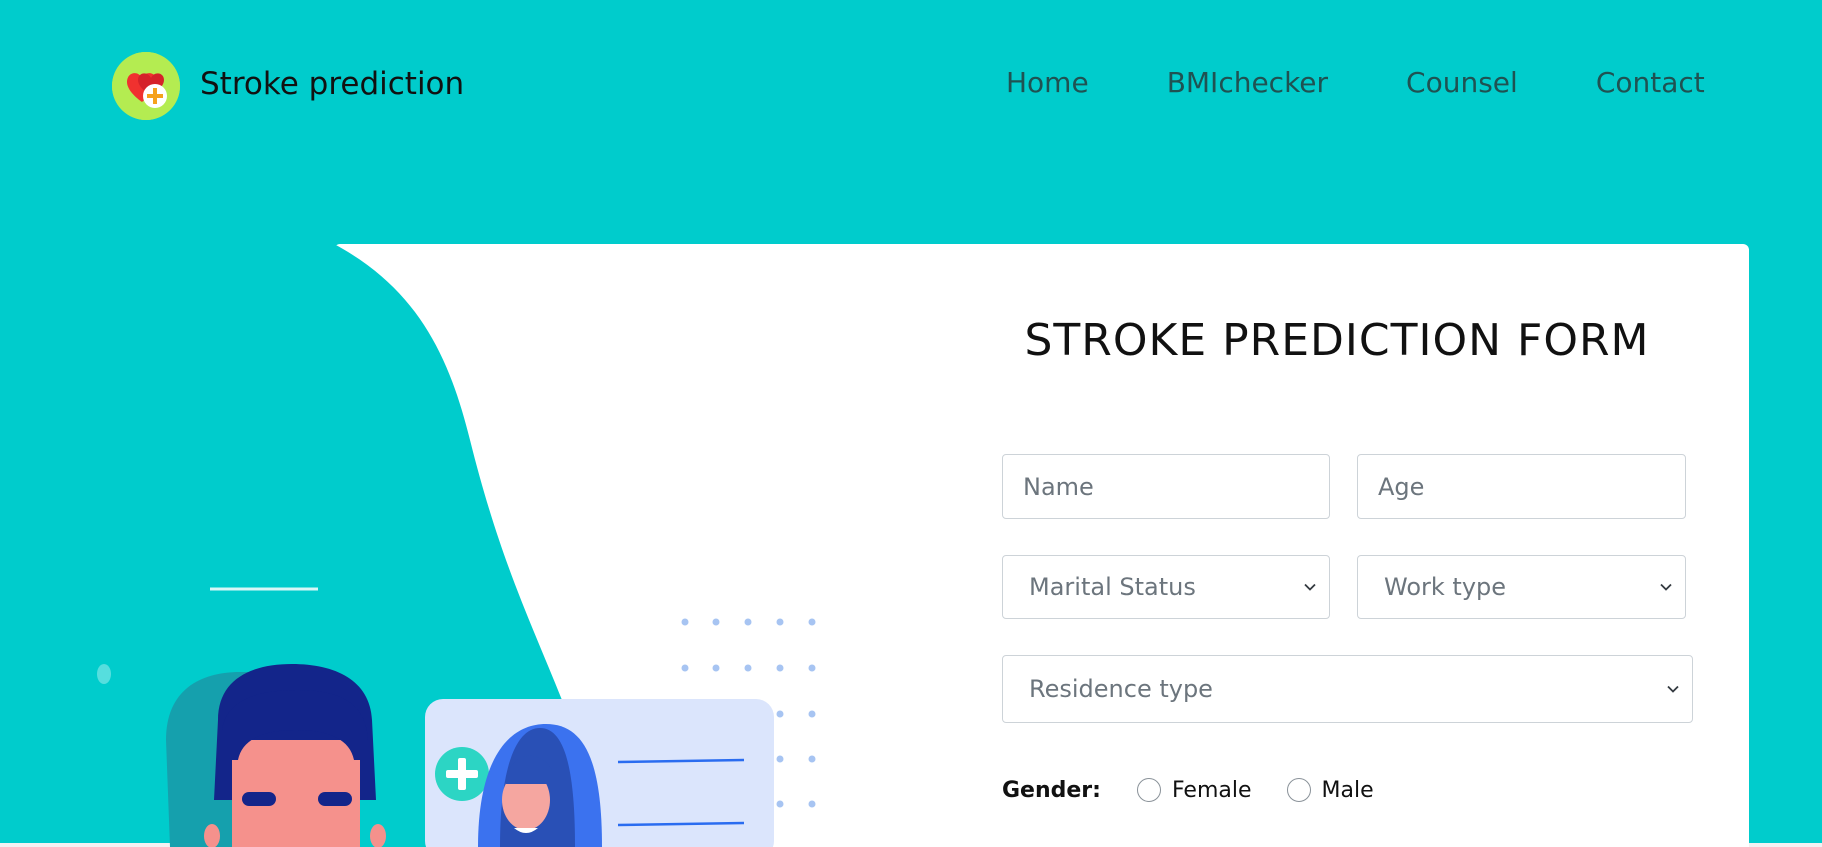 The image size is (1822, 847). Describe the element at coordinates (1047, 82) in the screenshot. I see `nav-home: Home` at that location.